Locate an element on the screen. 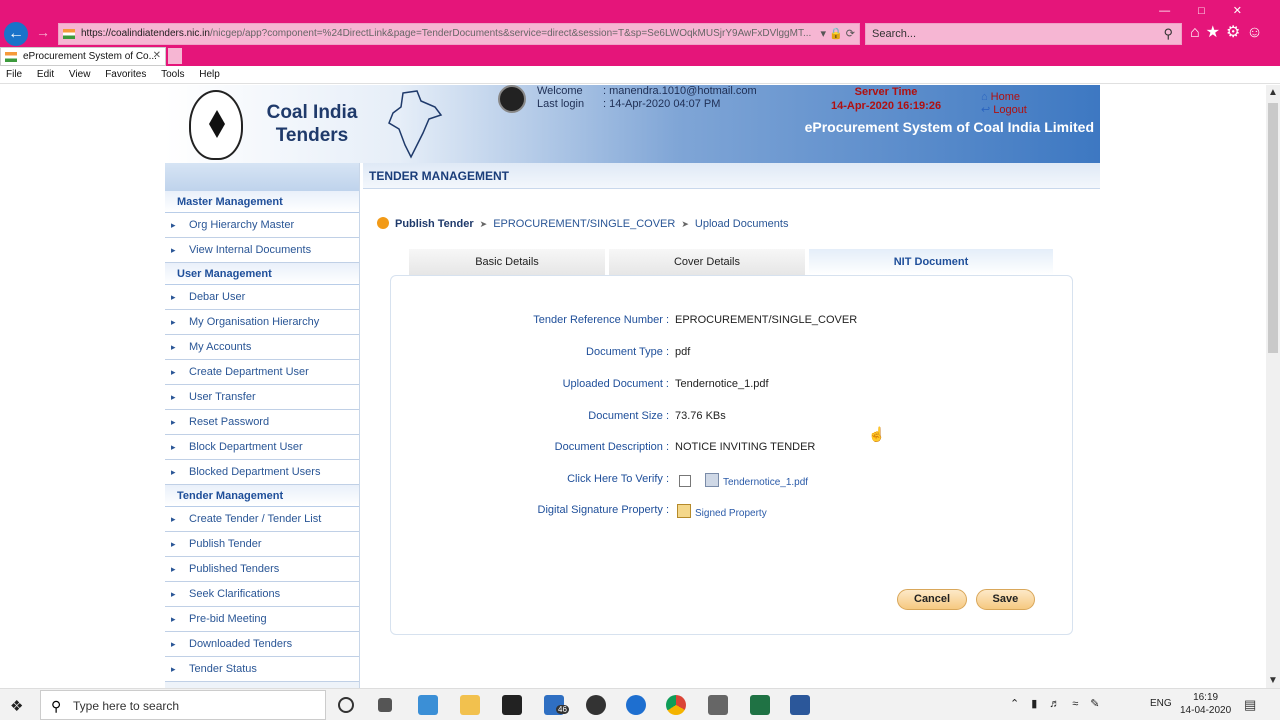 The image size is (1280, 721). signed-property-link: Signed Property is located at coordinates (731, 513).